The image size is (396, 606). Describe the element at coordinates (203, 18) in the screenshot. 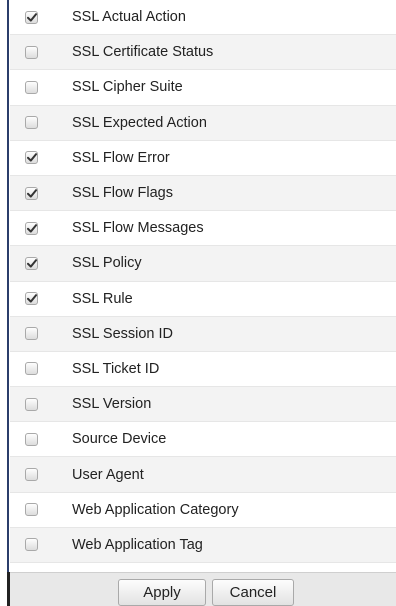

I see `column-option-row: SSL Actual Action` at that location.